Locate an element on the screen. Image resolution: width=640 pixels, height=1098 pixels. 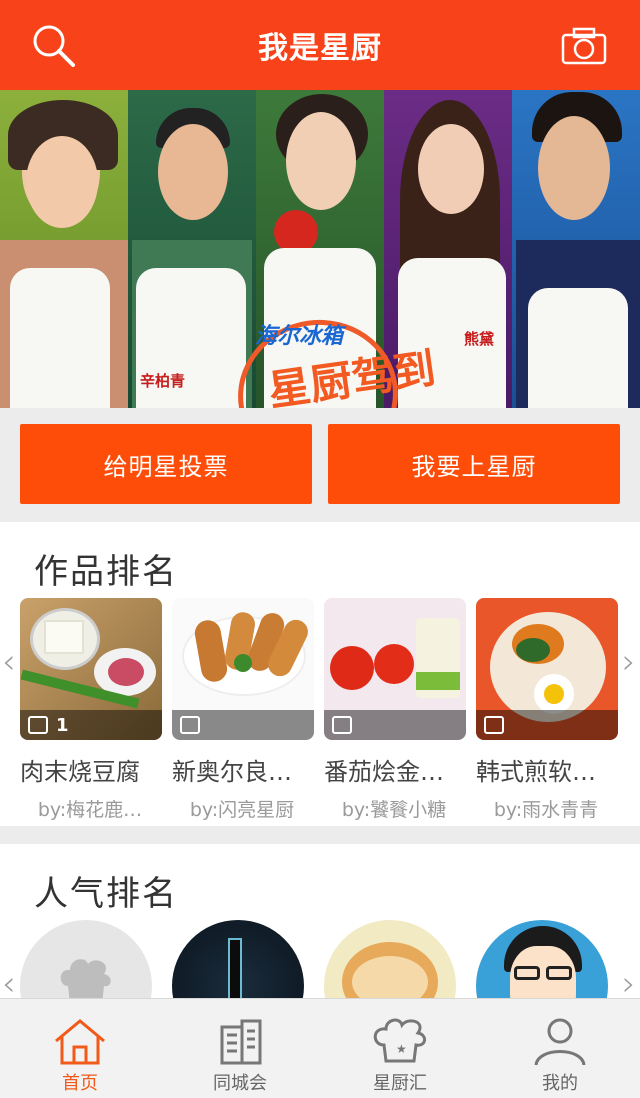
work-author: by:雨水青青 is located at coordinates (546, 810).